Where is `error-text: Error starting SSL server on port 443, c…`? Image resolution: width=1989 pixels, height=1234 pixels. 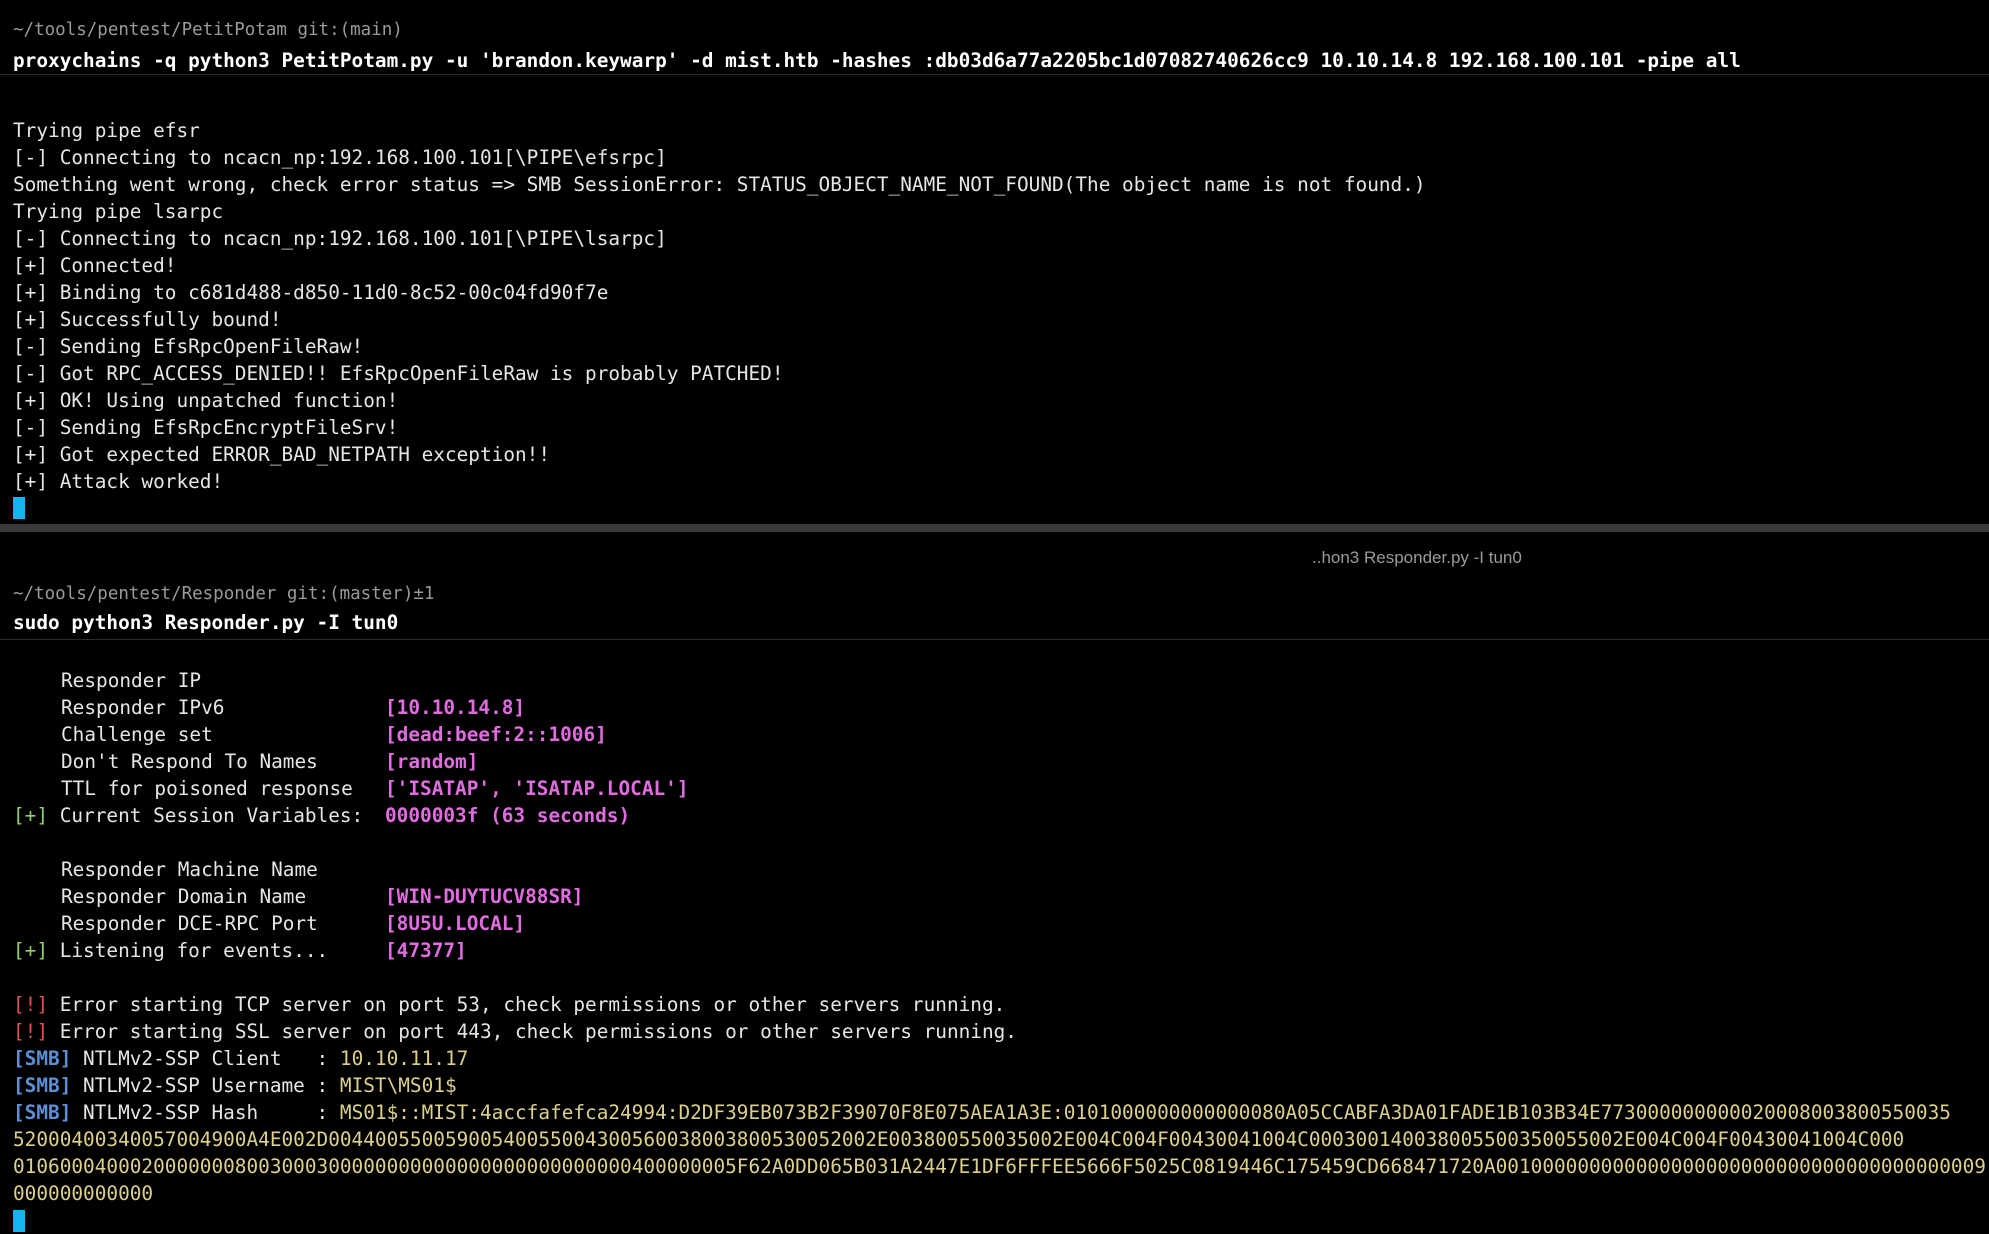 error-text: Error starting SSL server on port 443, c… is located at coordinates (532, 1031).